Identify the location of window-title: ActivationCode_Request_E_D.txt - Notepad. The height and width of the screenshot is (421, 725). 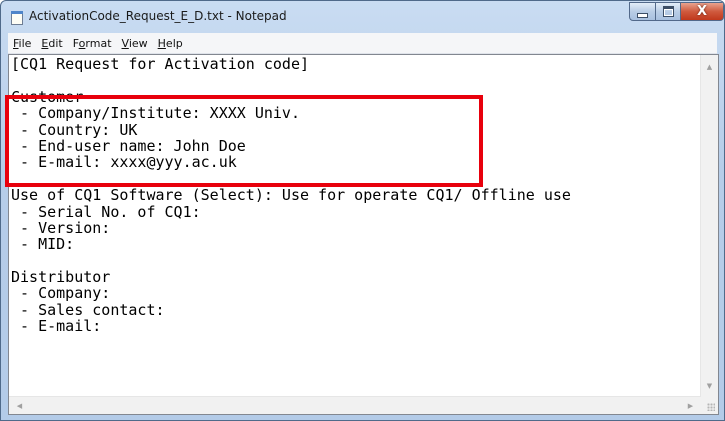
(158, 16).